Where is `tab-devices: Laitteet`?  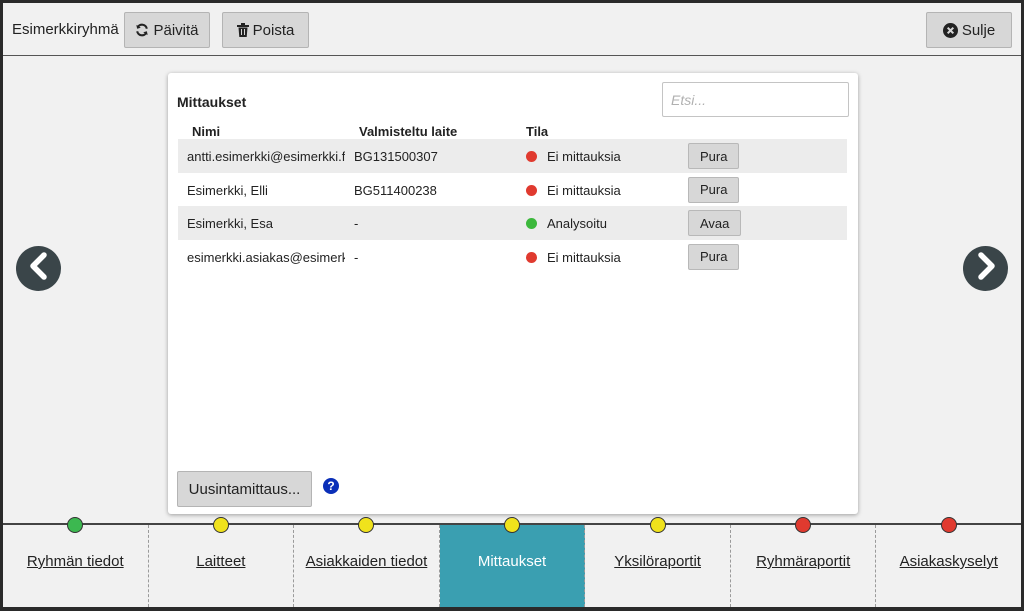 tab-devices: Laitteet is located at coordinates (221, 562).